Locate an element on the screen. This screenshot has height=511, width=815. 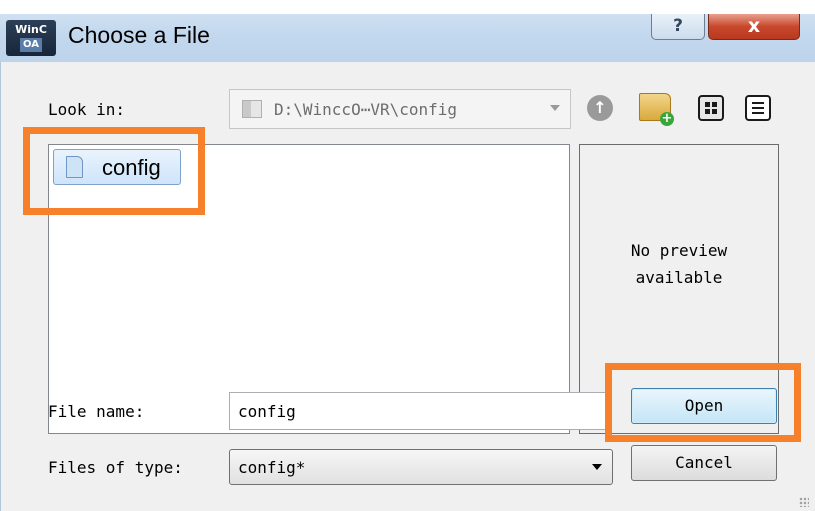
close-button: x is located at coordinates (754, 27).